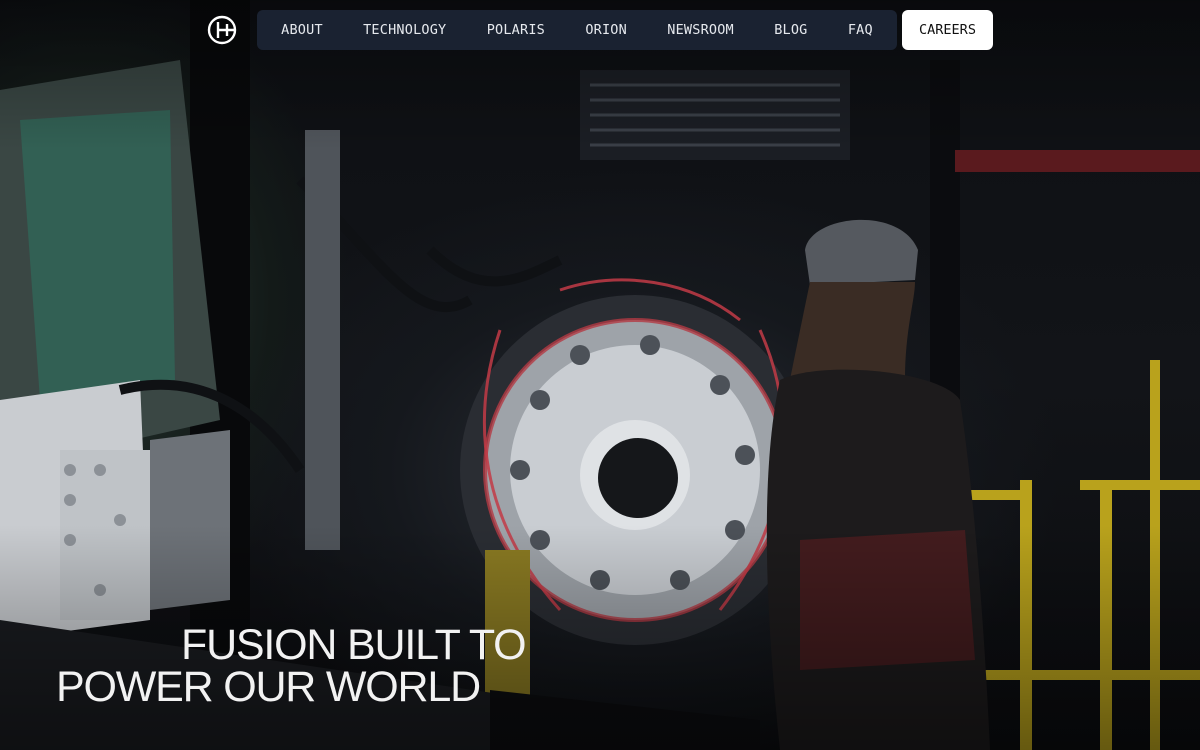 Image resolution: width=1200 pixels, height=750 pixels. Describe the element at coordinates (268, 687) in the screenshot. I see `hero-headline-line-2: POWER OUR WORLD` at that location.